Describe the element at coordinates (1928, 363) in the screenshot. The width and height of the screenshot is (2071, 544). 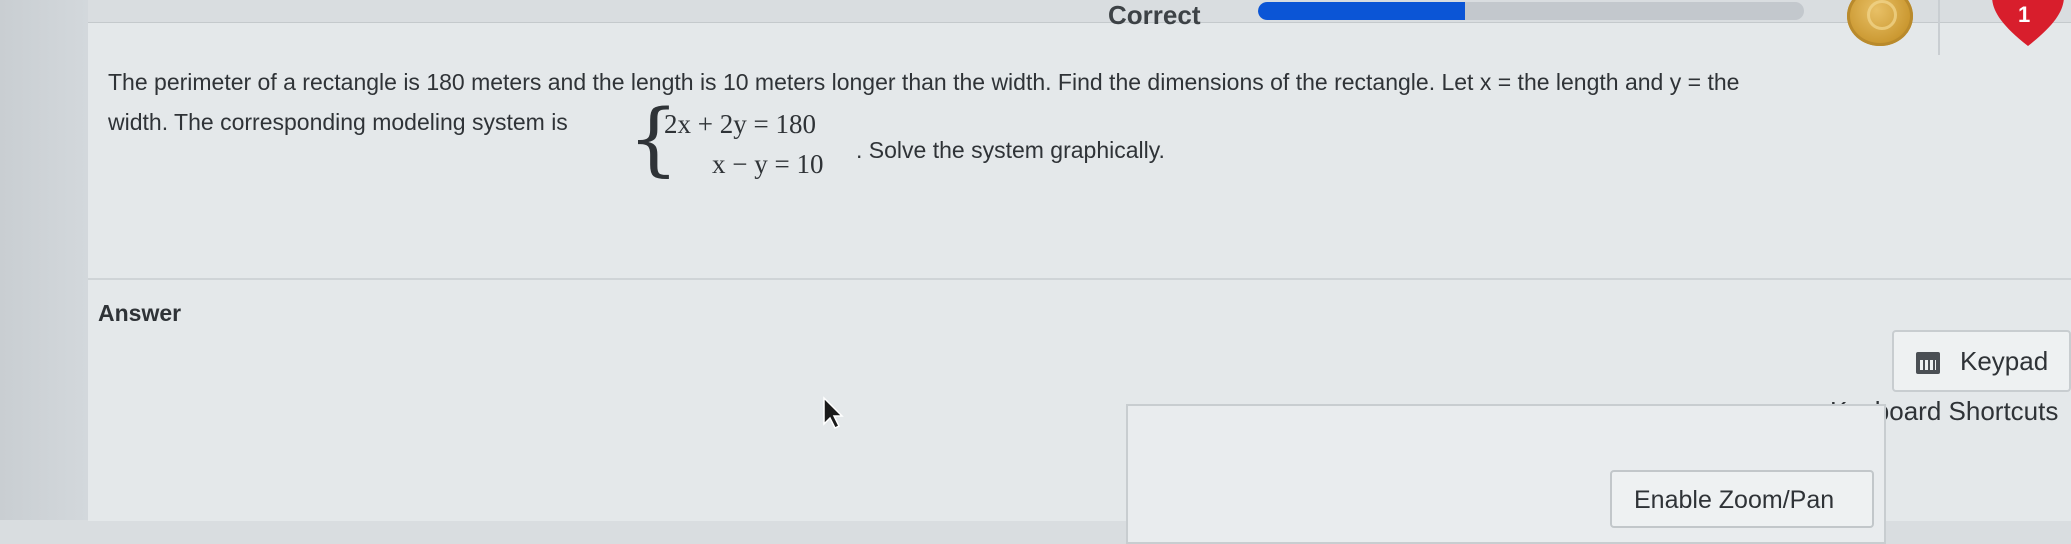
I see `calculator-icon` at that location.